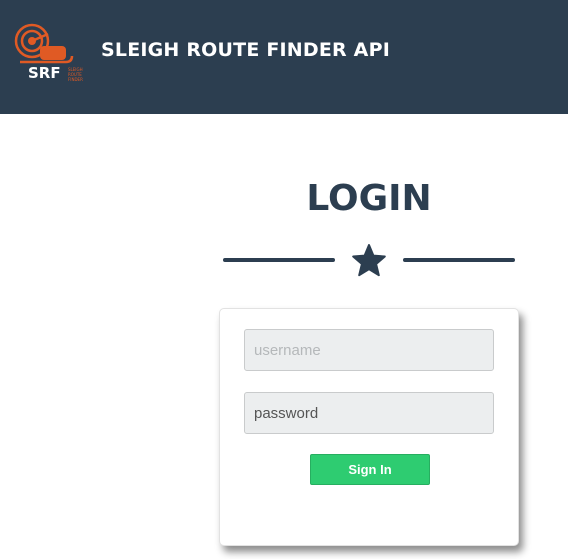 This screenshot has width=568, height=559. What do you see at coordinates (369, 413) in the screenshot?
I see `password-input` at bounding box center [369, 413].